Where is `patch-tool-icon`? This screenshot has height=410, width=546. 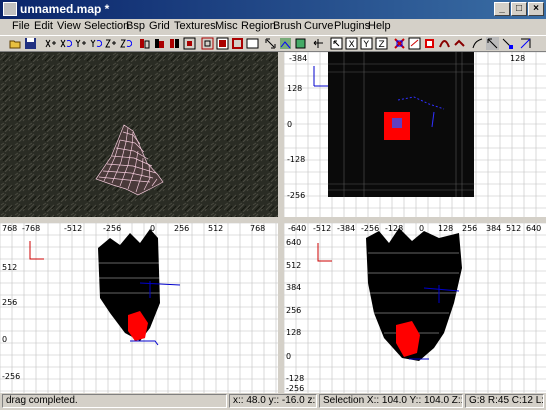
patch-tool-icon is located at coordinates (444, 43).